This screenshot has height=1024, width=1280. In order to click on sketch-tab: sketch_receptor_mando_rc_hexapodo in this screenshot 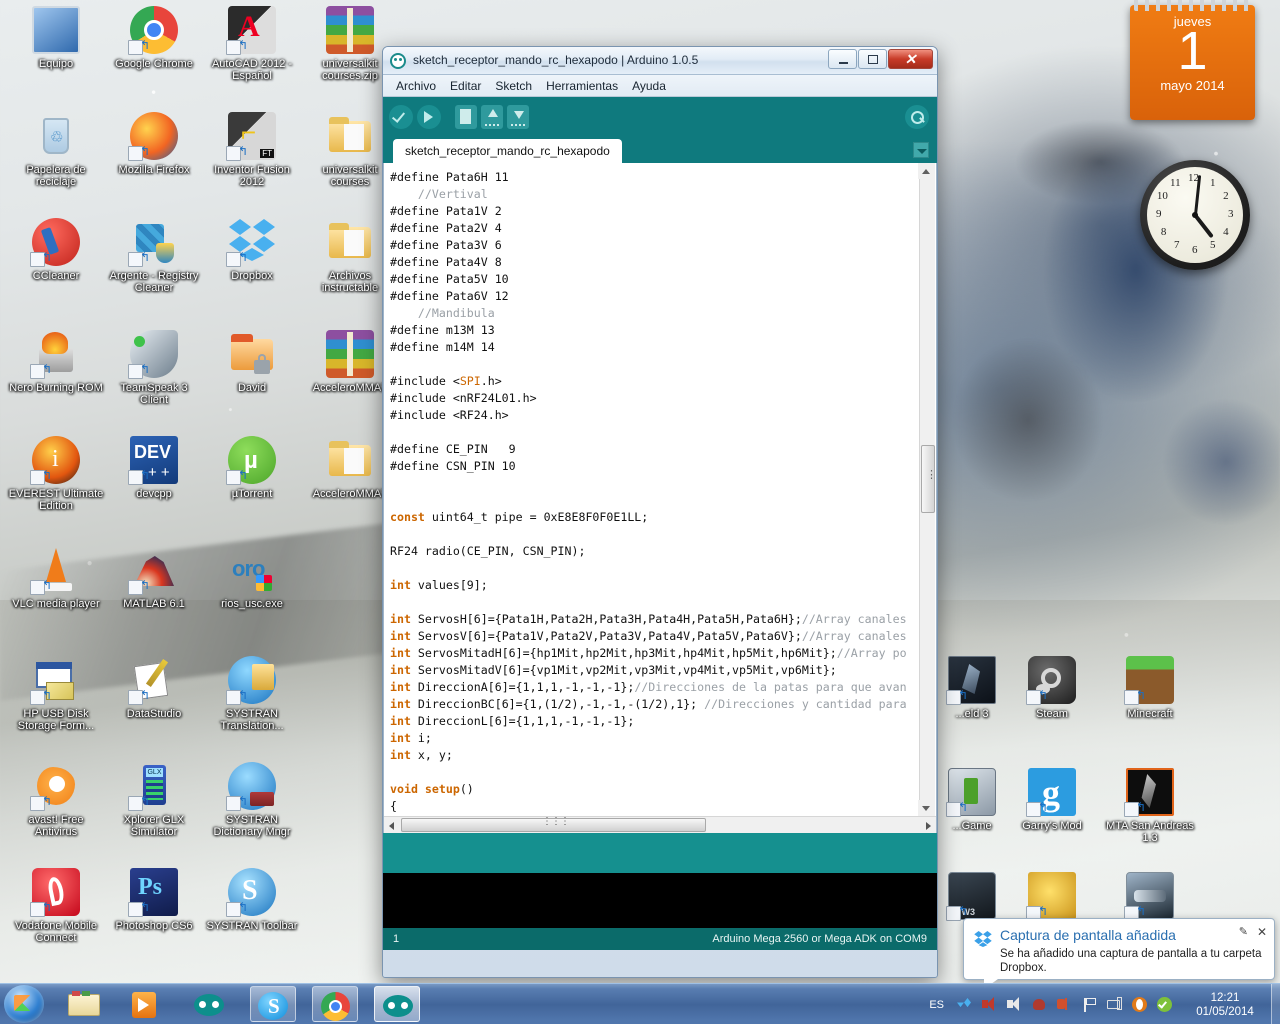, I will do `click(507, 151)`.